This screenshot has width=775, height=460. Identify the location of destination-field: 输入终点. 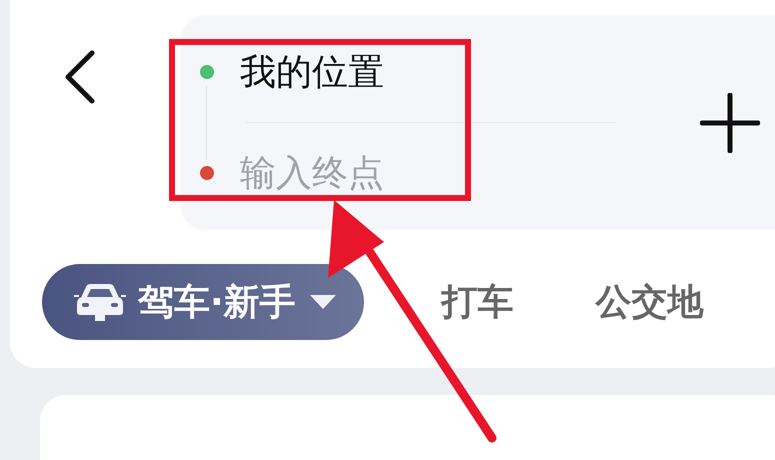
(370, 173).